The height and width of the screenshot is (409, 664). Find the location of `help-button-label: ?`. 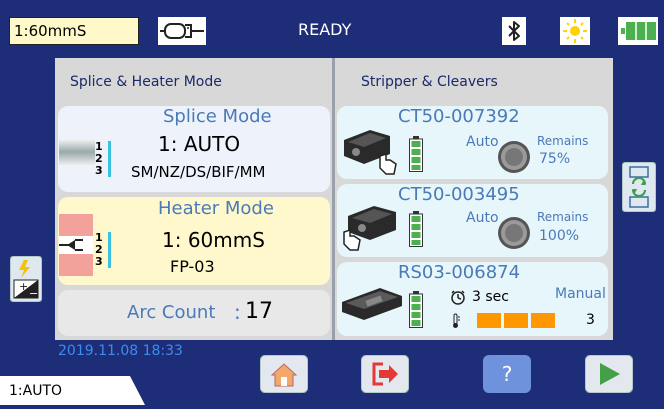

help-button-label: ? is located at coordinates (507, 374).